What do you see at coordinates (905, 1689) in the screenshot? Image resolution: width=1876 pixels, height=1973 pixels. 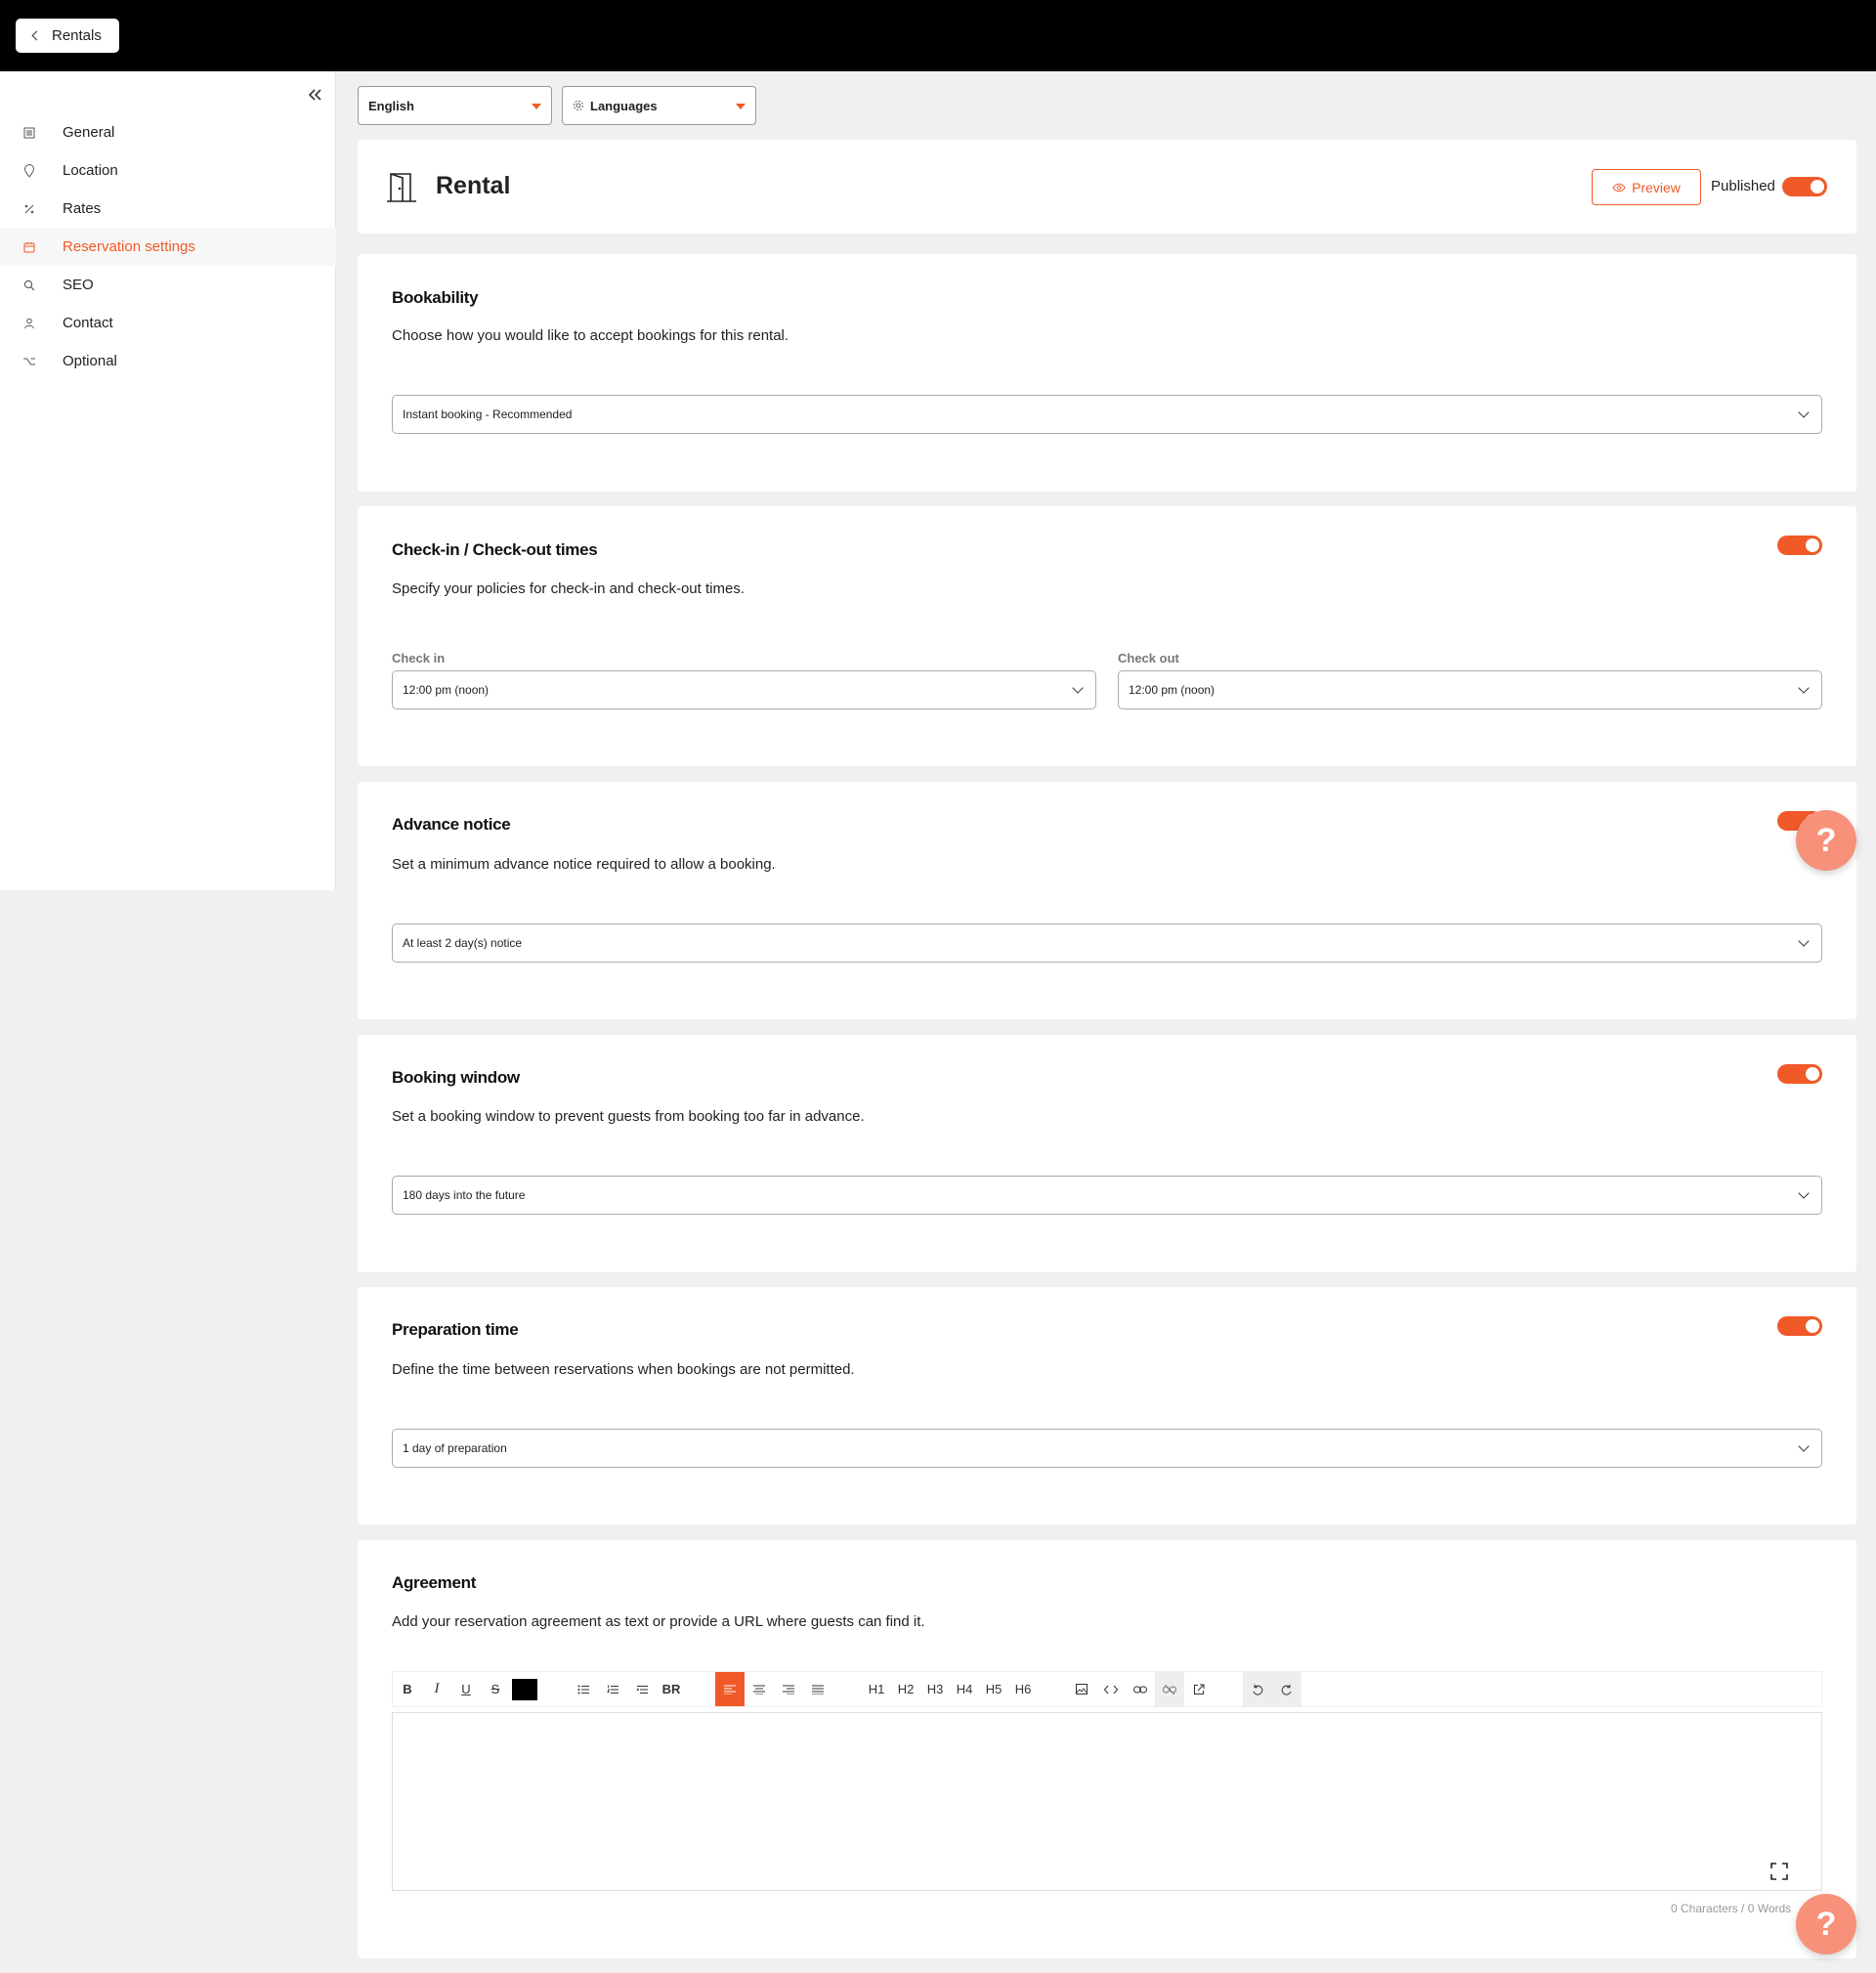 I see `heading-2-button: H2` at bounding box center [905, 1689].